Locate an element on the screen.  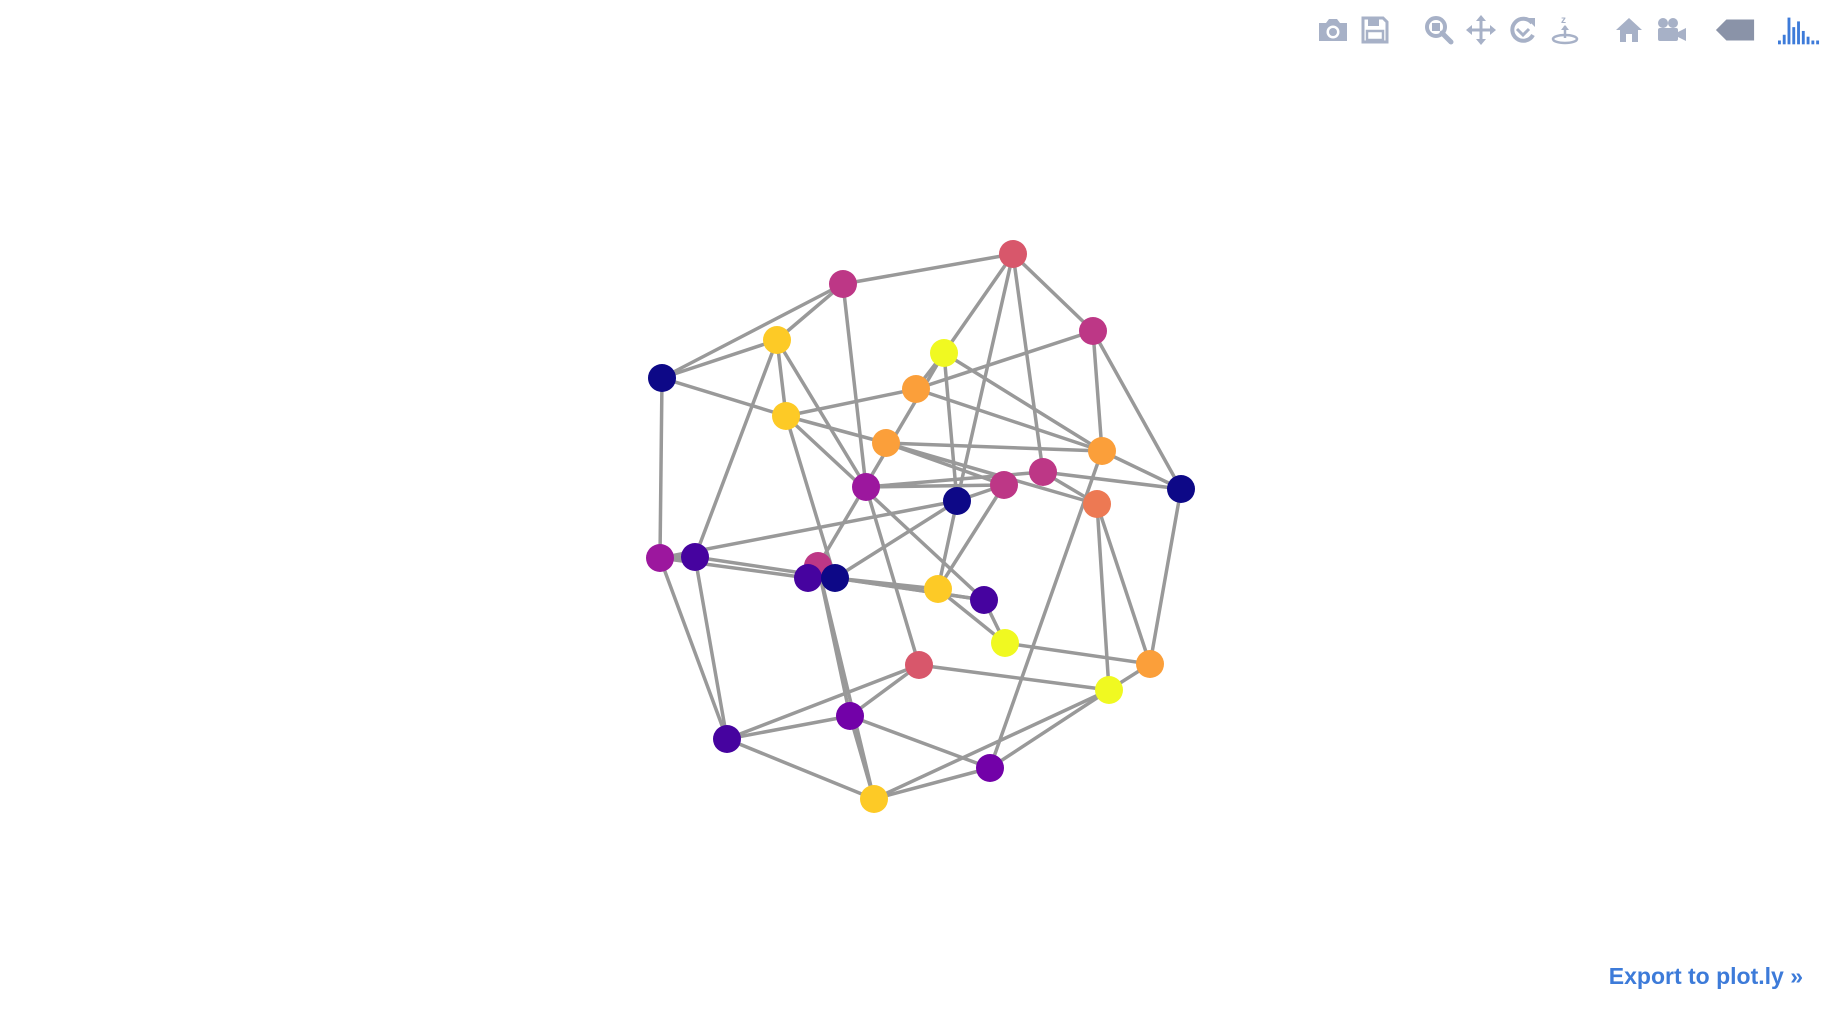
orbit-rotation-button is located at coordinates (1523, 30).